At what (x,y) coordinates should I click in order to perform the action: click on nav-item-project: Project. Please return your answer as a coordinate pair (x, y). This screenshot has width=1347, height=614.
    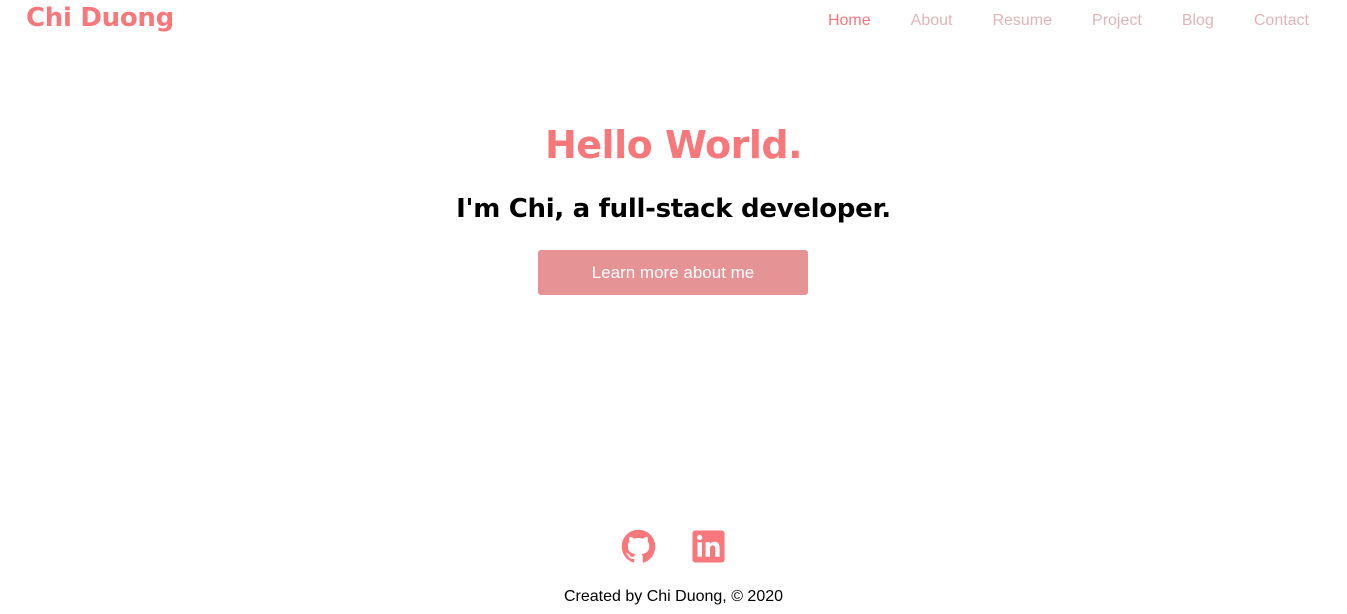
    Looking at the image, I should click on (1117, 21).